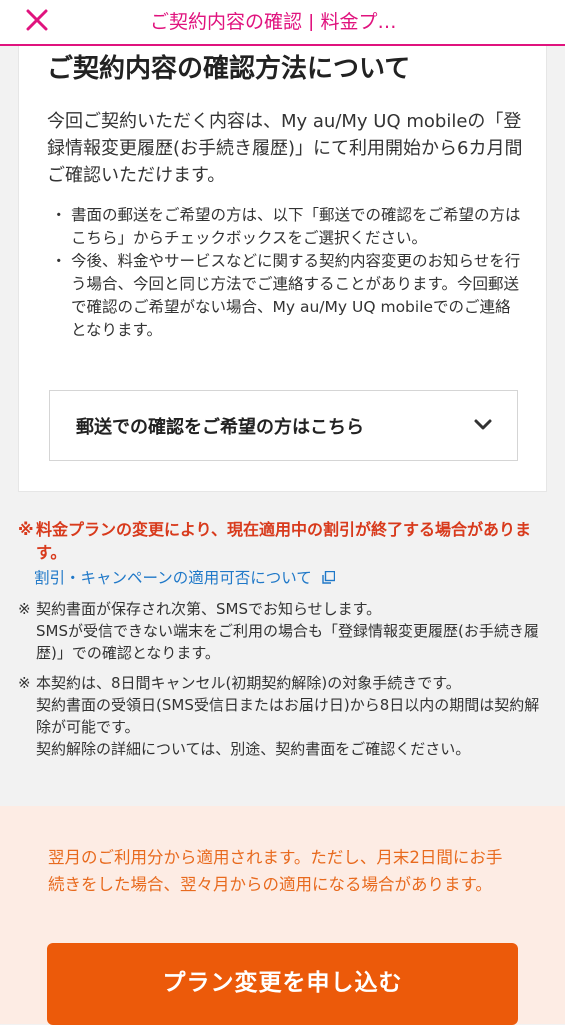  What do you see at coordinates (328, 577) in the screenshot?
I see `external-link-icon` at bounding box center [328, 577].